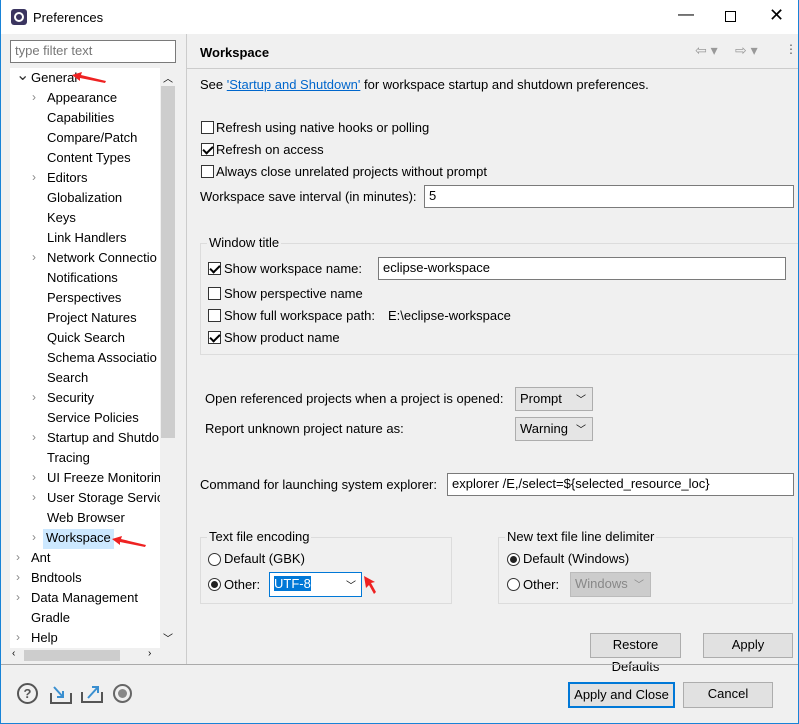 The width and height of the screenshot is (799, 724). What do you see at coordinates (80, 119) in the screenshot?
I see `tree-item: Capabilities` at bounding box center [80, 119].